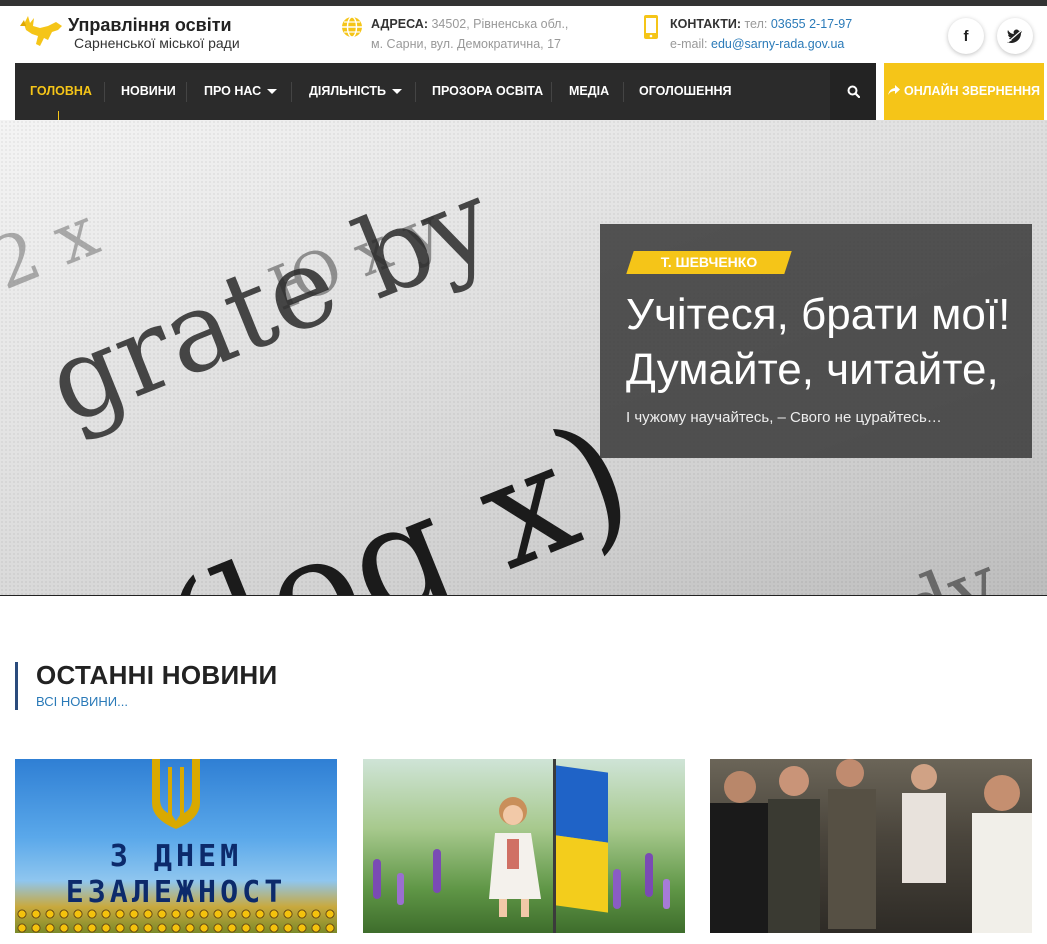 This screenshot has height=944, width=1047. What do you see at coordinates (399, 24) in the screenshot?
I see `address-label: АДРЕСА:` at bounding box center [399, 24].